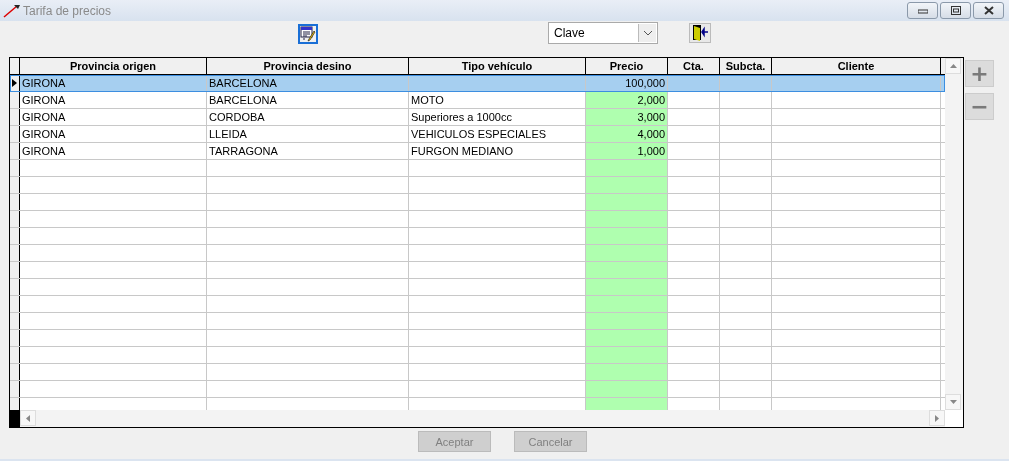 This screenshot has width=1009, height=461. I want to click on column-header: Tipo vehículo, so click(497, 66).